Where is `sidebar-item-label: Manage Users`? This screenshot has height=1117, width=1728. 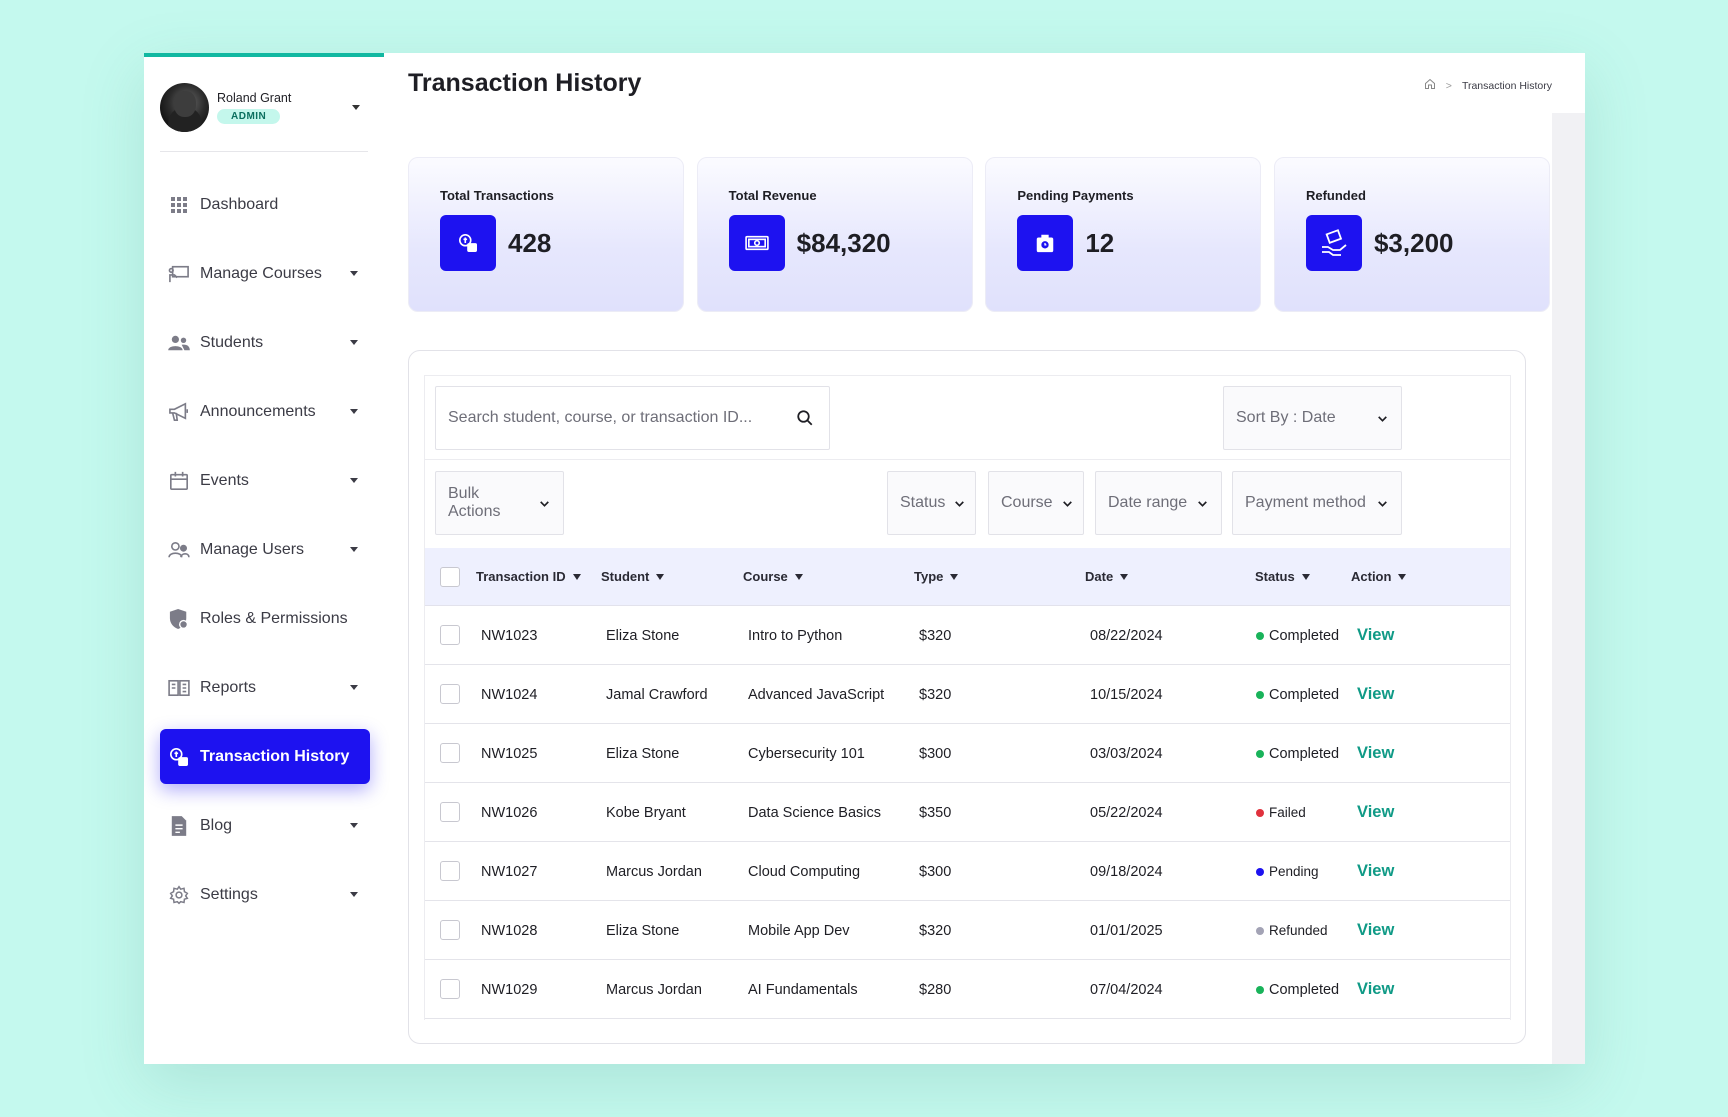 sidebar-item-label: Manage Users is located at coordinates (252, 549).